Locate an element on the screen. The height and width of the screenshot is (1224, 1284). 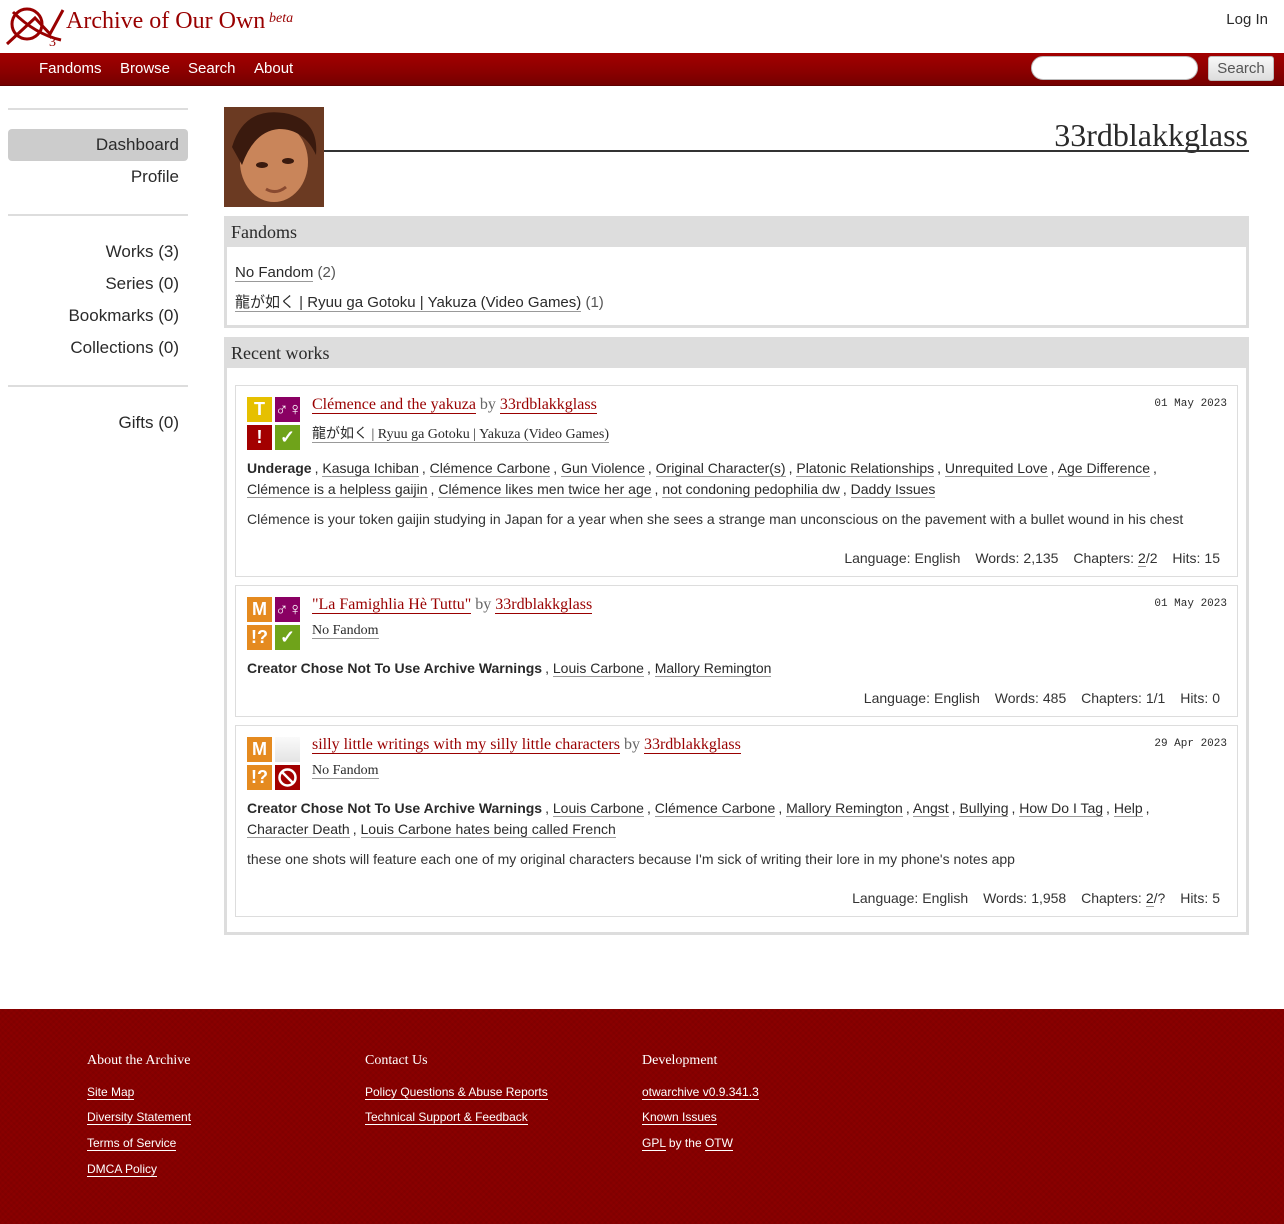
category-none-icon is located at coordinates (287, 749).